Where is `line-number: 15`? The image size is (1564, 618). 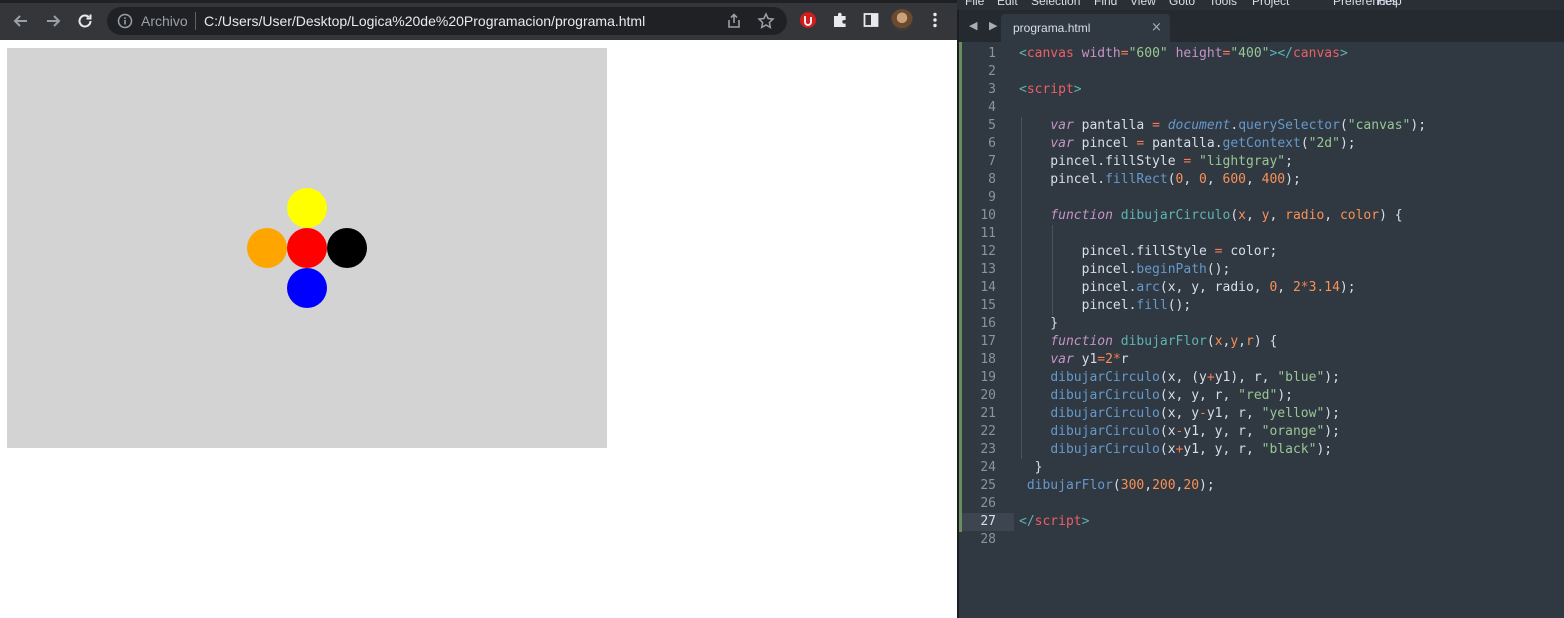 line-number: 15 is located at coordinates (988, 305).